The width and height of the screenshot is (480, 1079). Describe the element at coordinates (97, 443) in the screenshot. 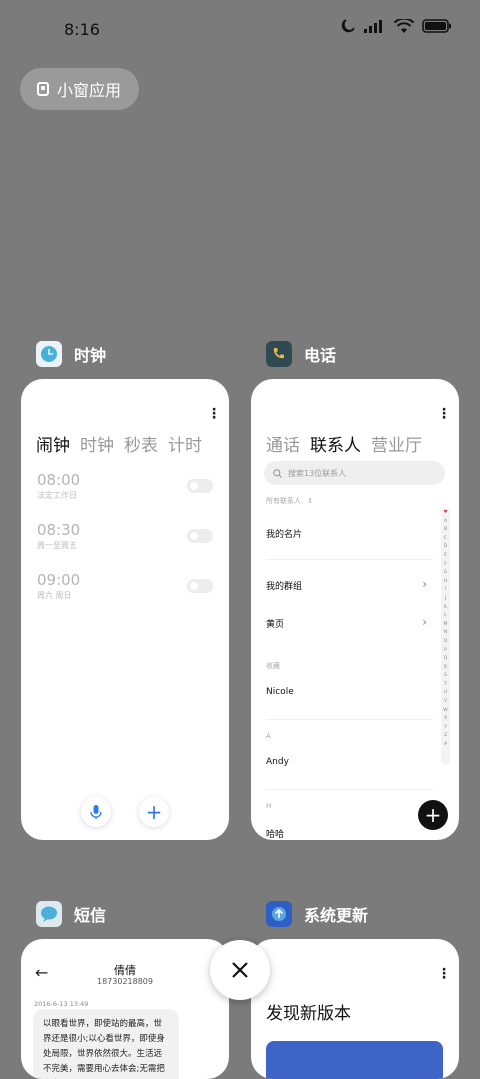

I see `tab-clock: 时钟` at that location.